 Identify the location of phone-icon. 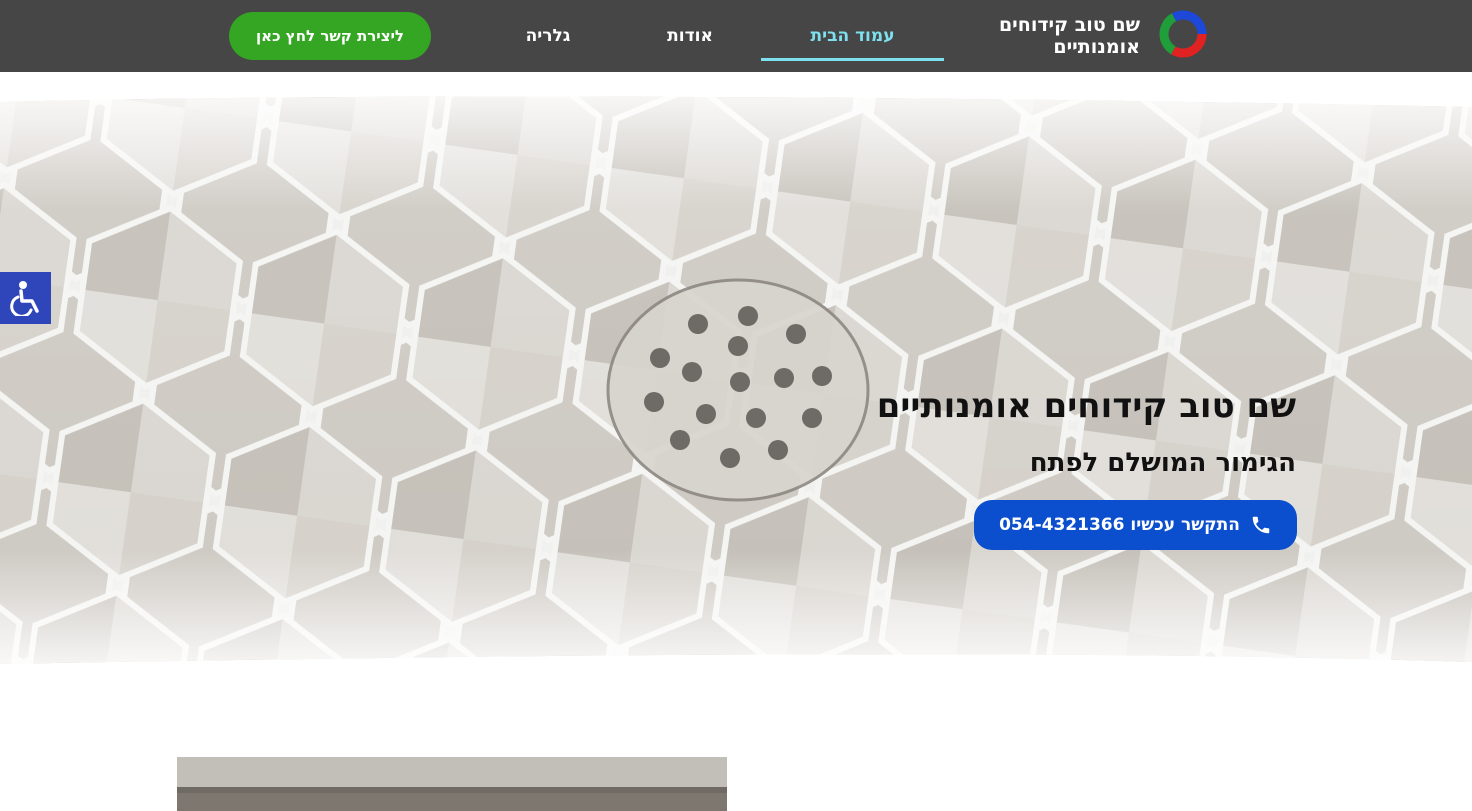
(1261, 525).